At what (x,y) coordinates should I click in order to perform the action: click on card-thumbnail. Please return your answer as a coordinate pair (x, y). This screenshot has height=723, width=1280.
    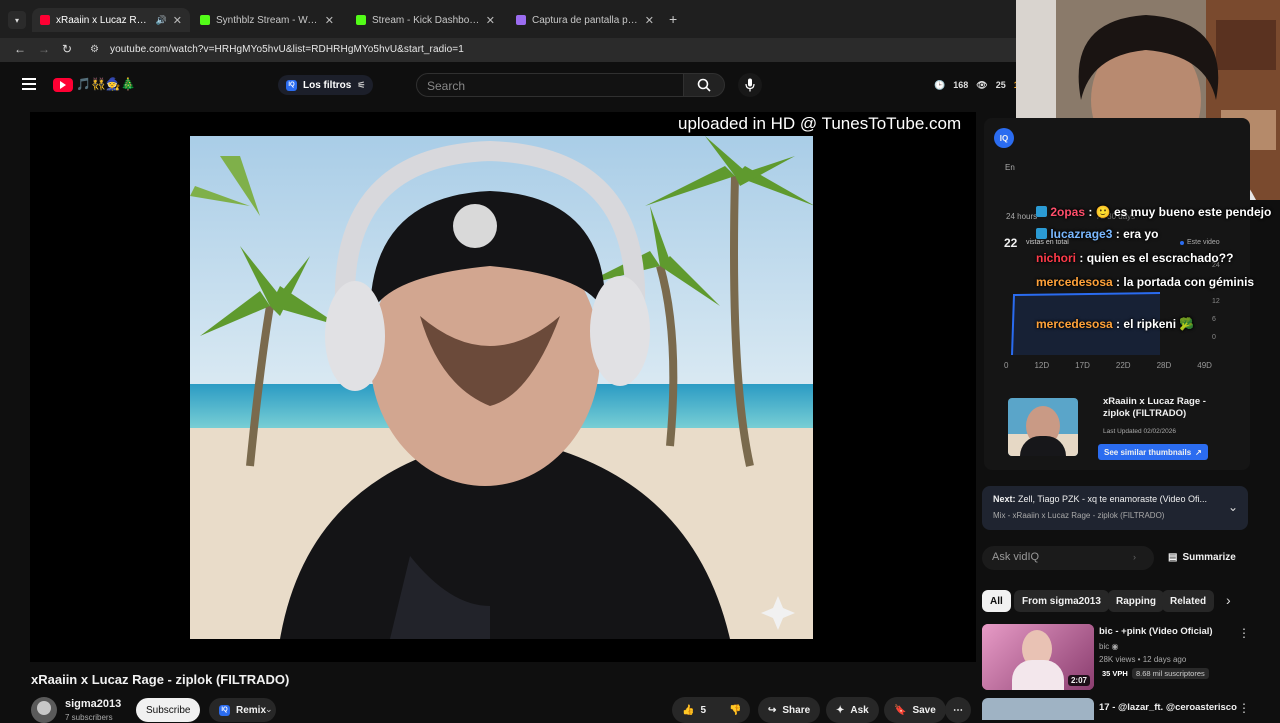
    Looking at the image, I should click on (1043, 427).